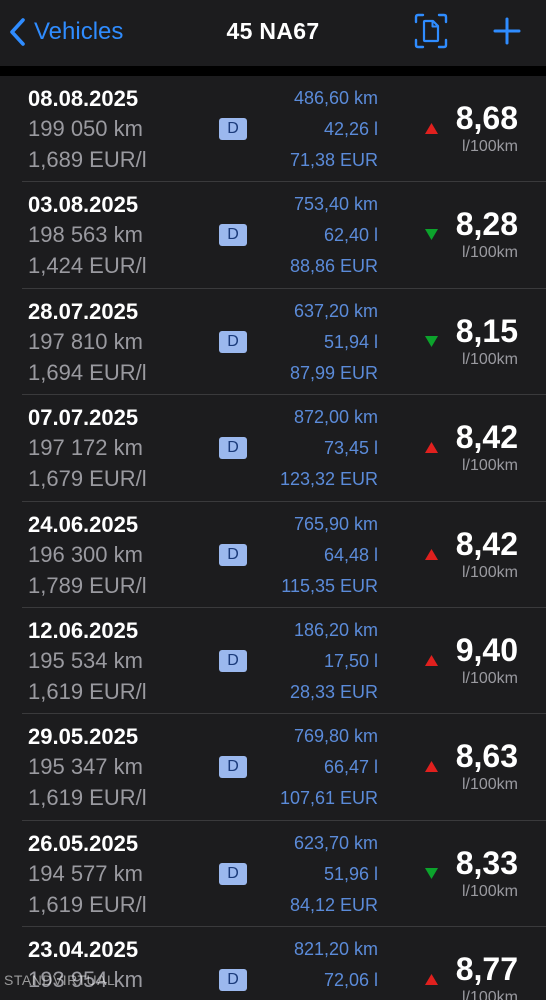 The width and height of the screenshot is (546, 1000). I want to click on watermark: STANDVIRTUAL, so click(60, 980).